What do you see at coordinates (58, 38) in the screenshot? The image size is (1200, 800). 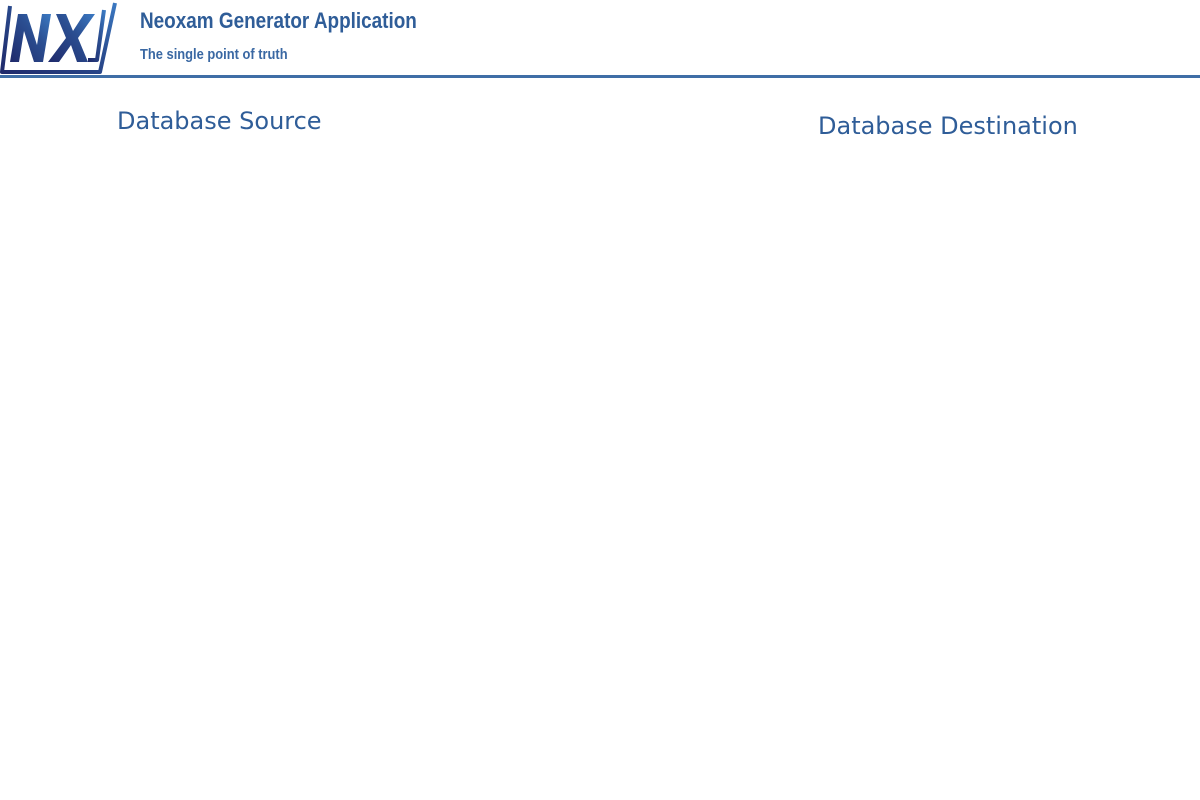 I see `nx-logo-icon` at bounding box center [58, 38].